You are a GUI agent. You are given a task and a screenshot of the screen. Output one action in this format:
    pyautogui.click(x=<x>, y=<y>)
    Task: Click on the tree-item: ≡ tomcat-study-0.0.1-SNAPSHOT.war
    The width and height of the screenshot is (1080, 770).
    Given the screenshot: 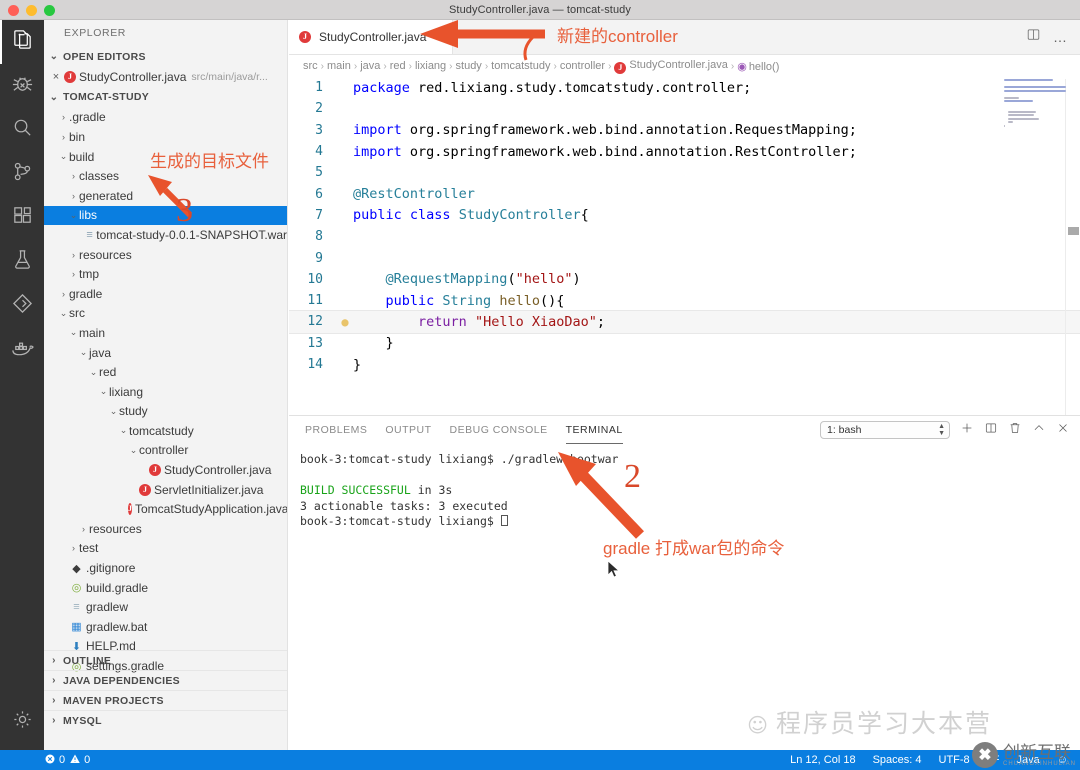 What is the action you would take?
    pyautogui.click(x=165, y=235)
    